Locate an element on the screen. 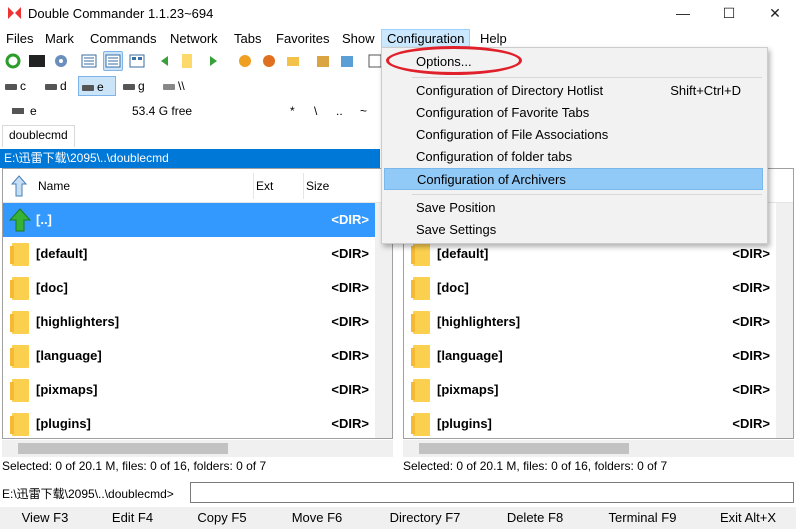 The image size is (796, 529). drive-label: e is located at coordinates (100, 87).